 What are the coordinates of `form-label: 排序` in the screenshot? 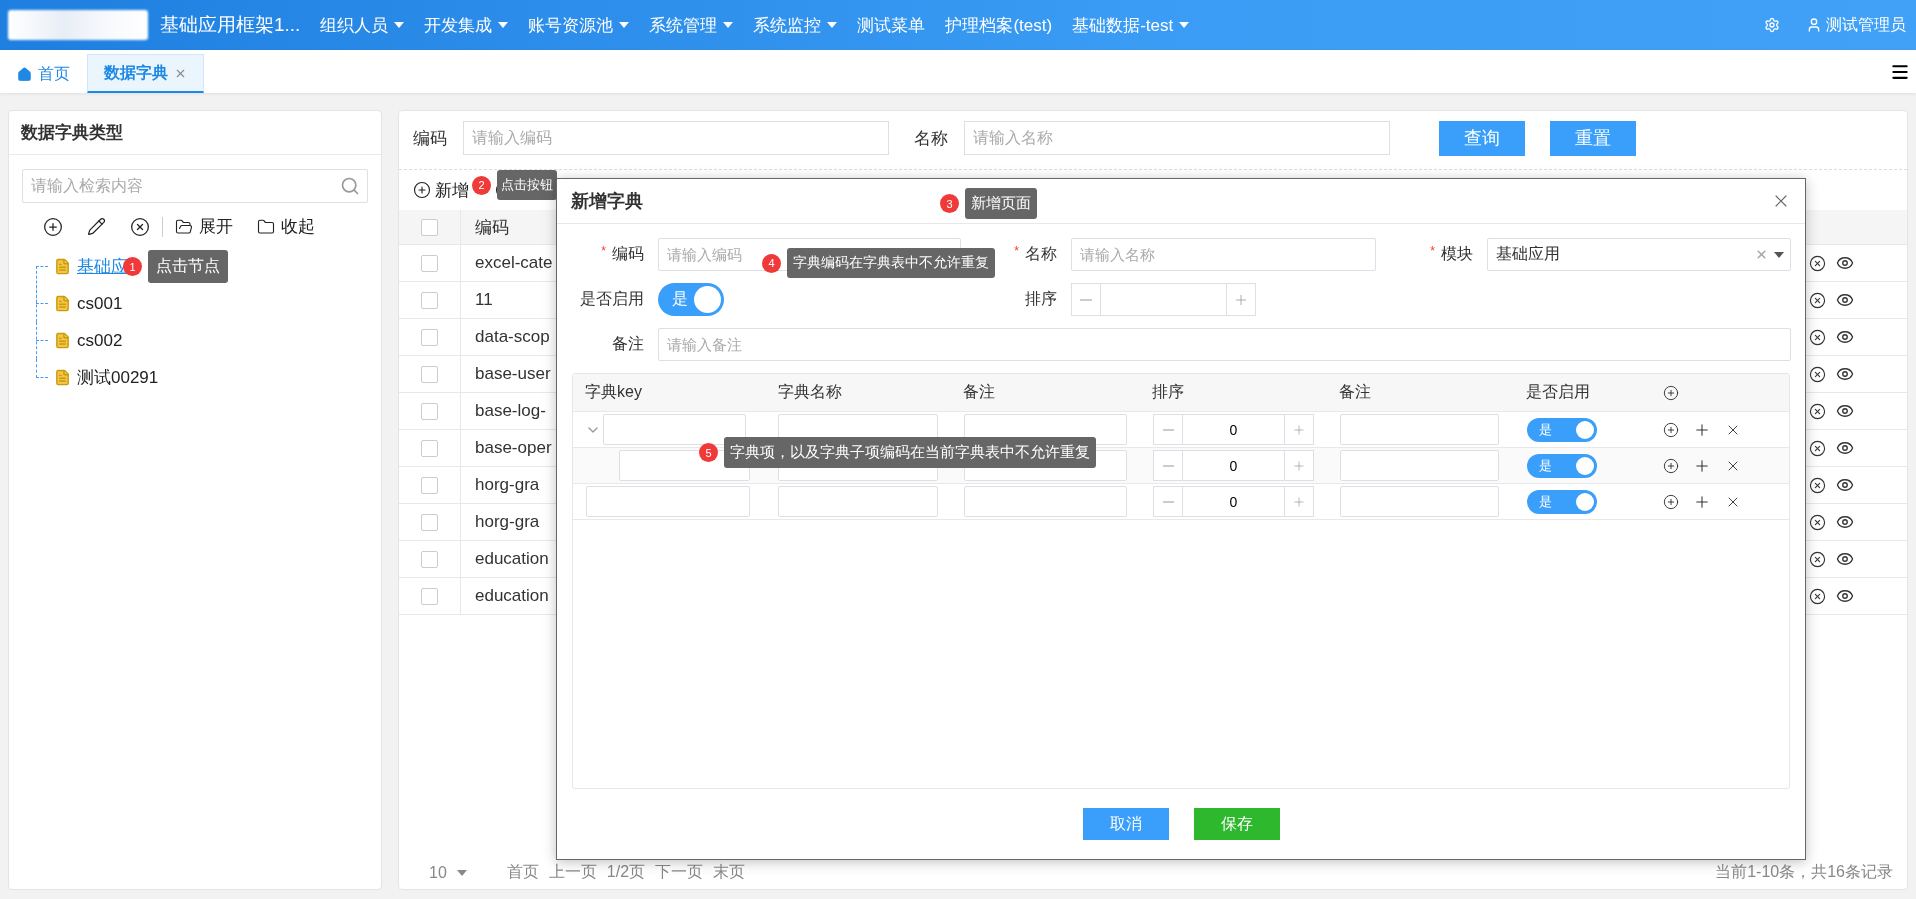 It's located at (1041, 299).